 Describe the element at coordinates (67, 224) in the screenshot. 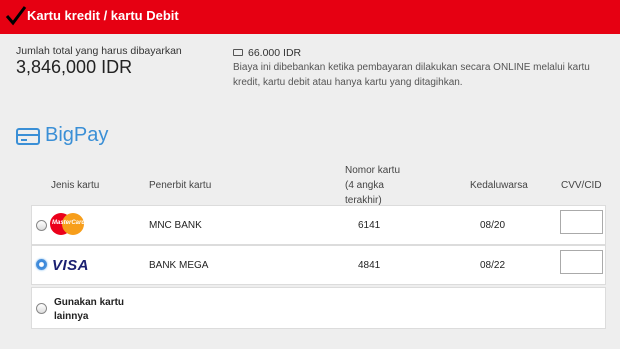

I see `mastercard-icon: MasterCard` at that location.